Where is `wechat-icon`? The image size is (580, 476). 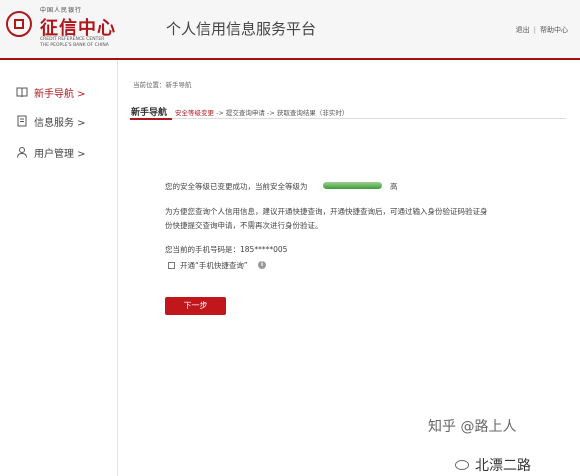 wechat-icon is located at coordinates (462, 465).